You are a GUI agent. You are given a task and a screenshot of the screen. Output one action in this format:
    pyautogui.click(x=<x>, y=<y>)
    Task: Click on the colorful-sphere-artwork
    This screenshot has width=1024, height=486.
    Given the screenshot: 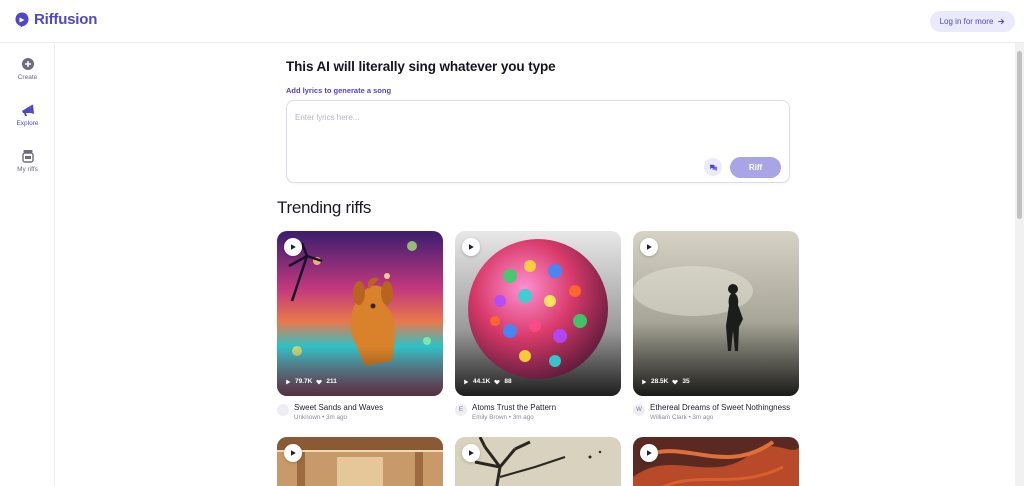 What is the action you would take?
    pyautogui.click(x=538, y=313)
    